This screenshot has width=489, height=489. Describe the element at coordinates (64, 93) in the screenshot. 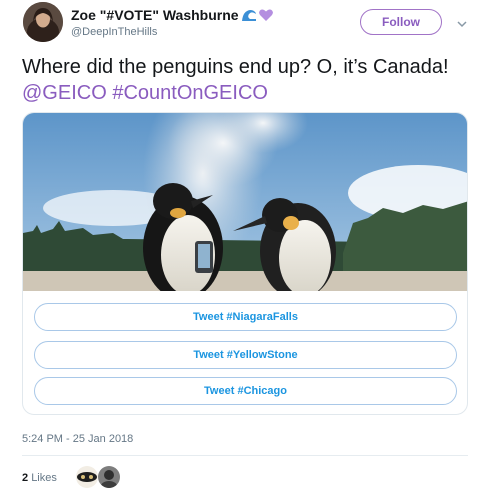

I see `mention-link: @GEICO` at that location.